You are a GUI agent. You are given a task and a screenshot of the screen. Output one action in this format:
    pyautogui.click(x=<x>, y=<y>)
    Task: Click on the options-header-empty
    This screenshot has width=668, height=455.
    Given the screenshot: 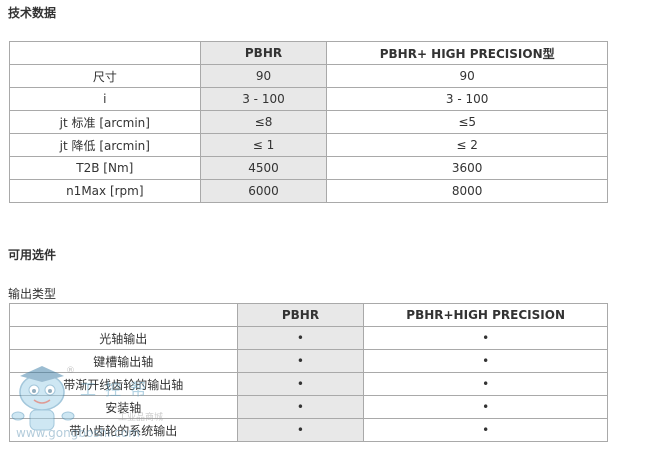 What is the action you would take?
    pyautogui.click(x=123, y=315)
    